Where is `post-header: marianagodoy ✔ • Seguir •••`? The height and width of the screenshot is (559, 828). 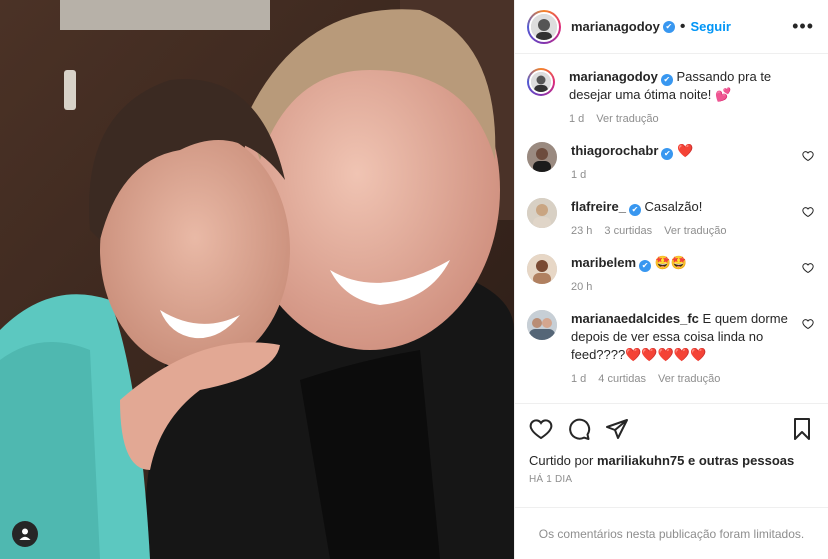 post-header: marianagodoy ✔ • Seguir ••• is located at coordinates (671, 27).